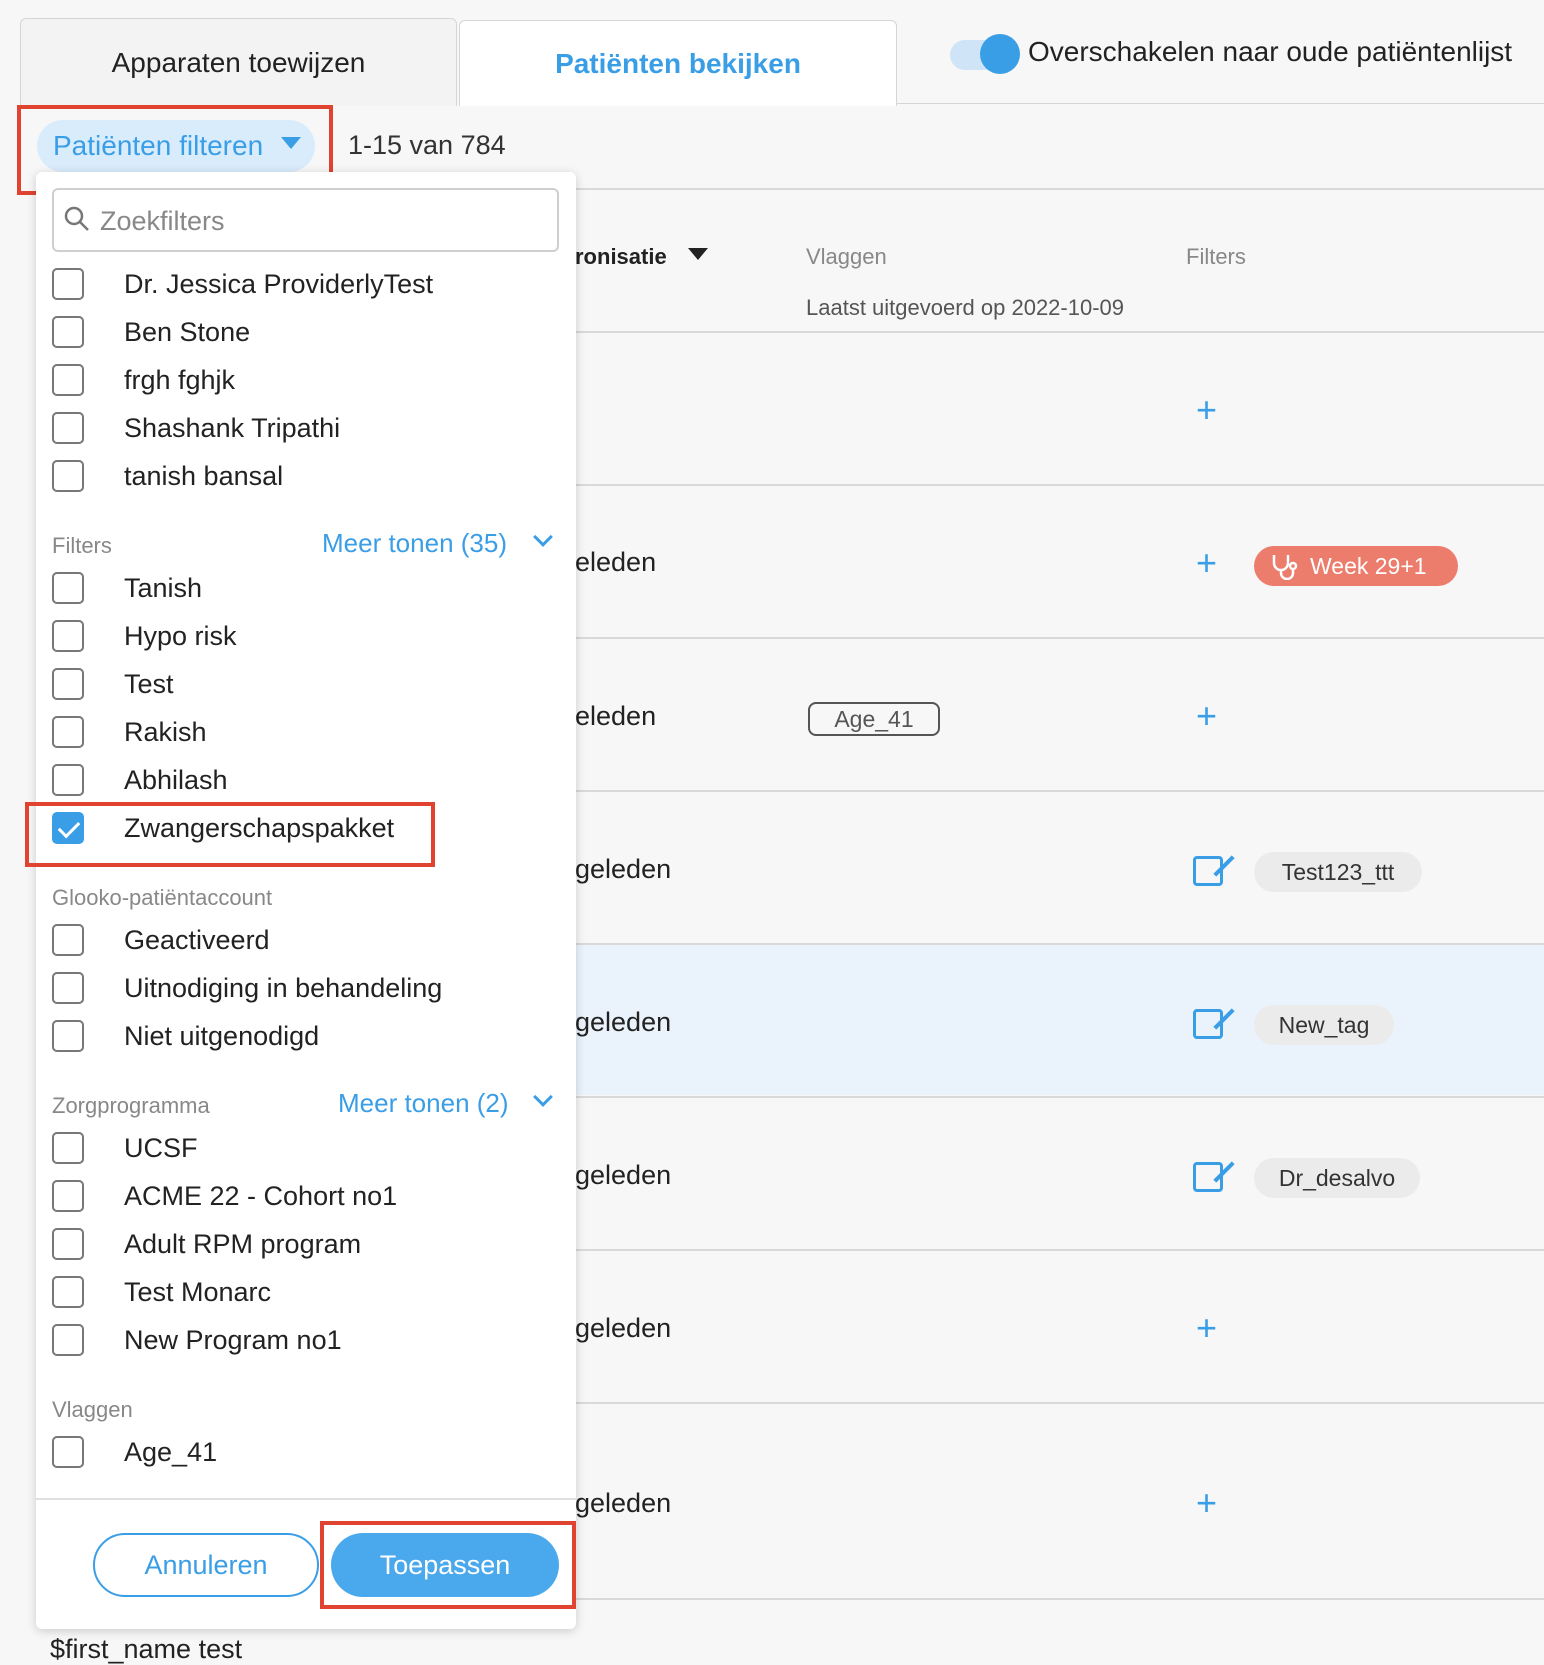 The width and height of the screenshot is (1544, 1665). I want to click on tab-view-patients: Patiënten bekijken, so click(678, 63).